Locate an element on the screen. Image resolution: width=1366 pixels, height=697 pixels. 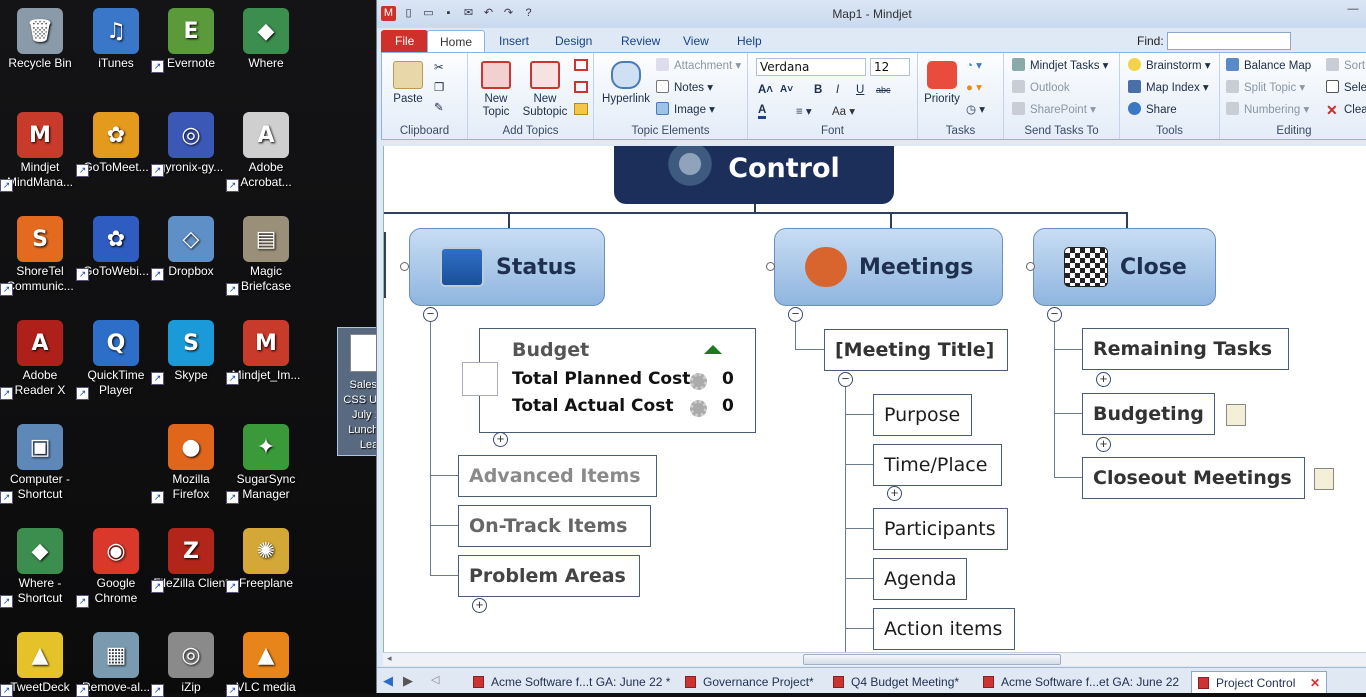
topic-problem-areas: Problem Areas is located at coordinates (549, 576).